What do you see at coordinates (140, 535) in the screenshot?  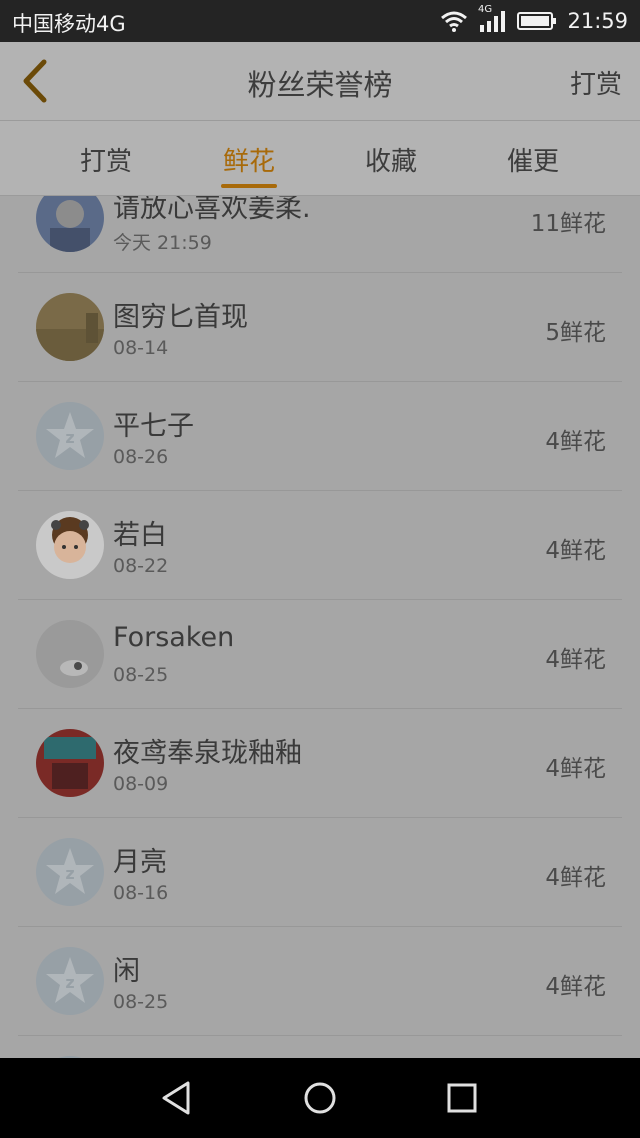 I see `fan-name: 若白` at bounding box center [140, 535].